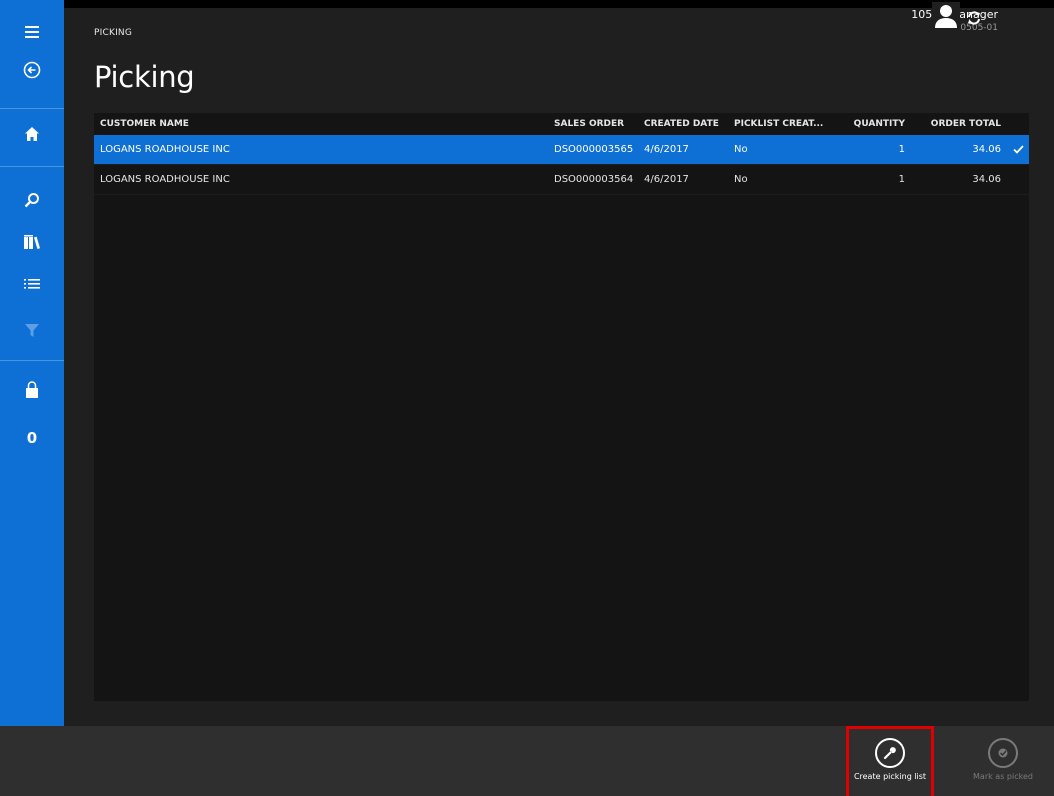 This screenshot has width=1054, height=796. I want to click on sync-icon, so click(974, 18).